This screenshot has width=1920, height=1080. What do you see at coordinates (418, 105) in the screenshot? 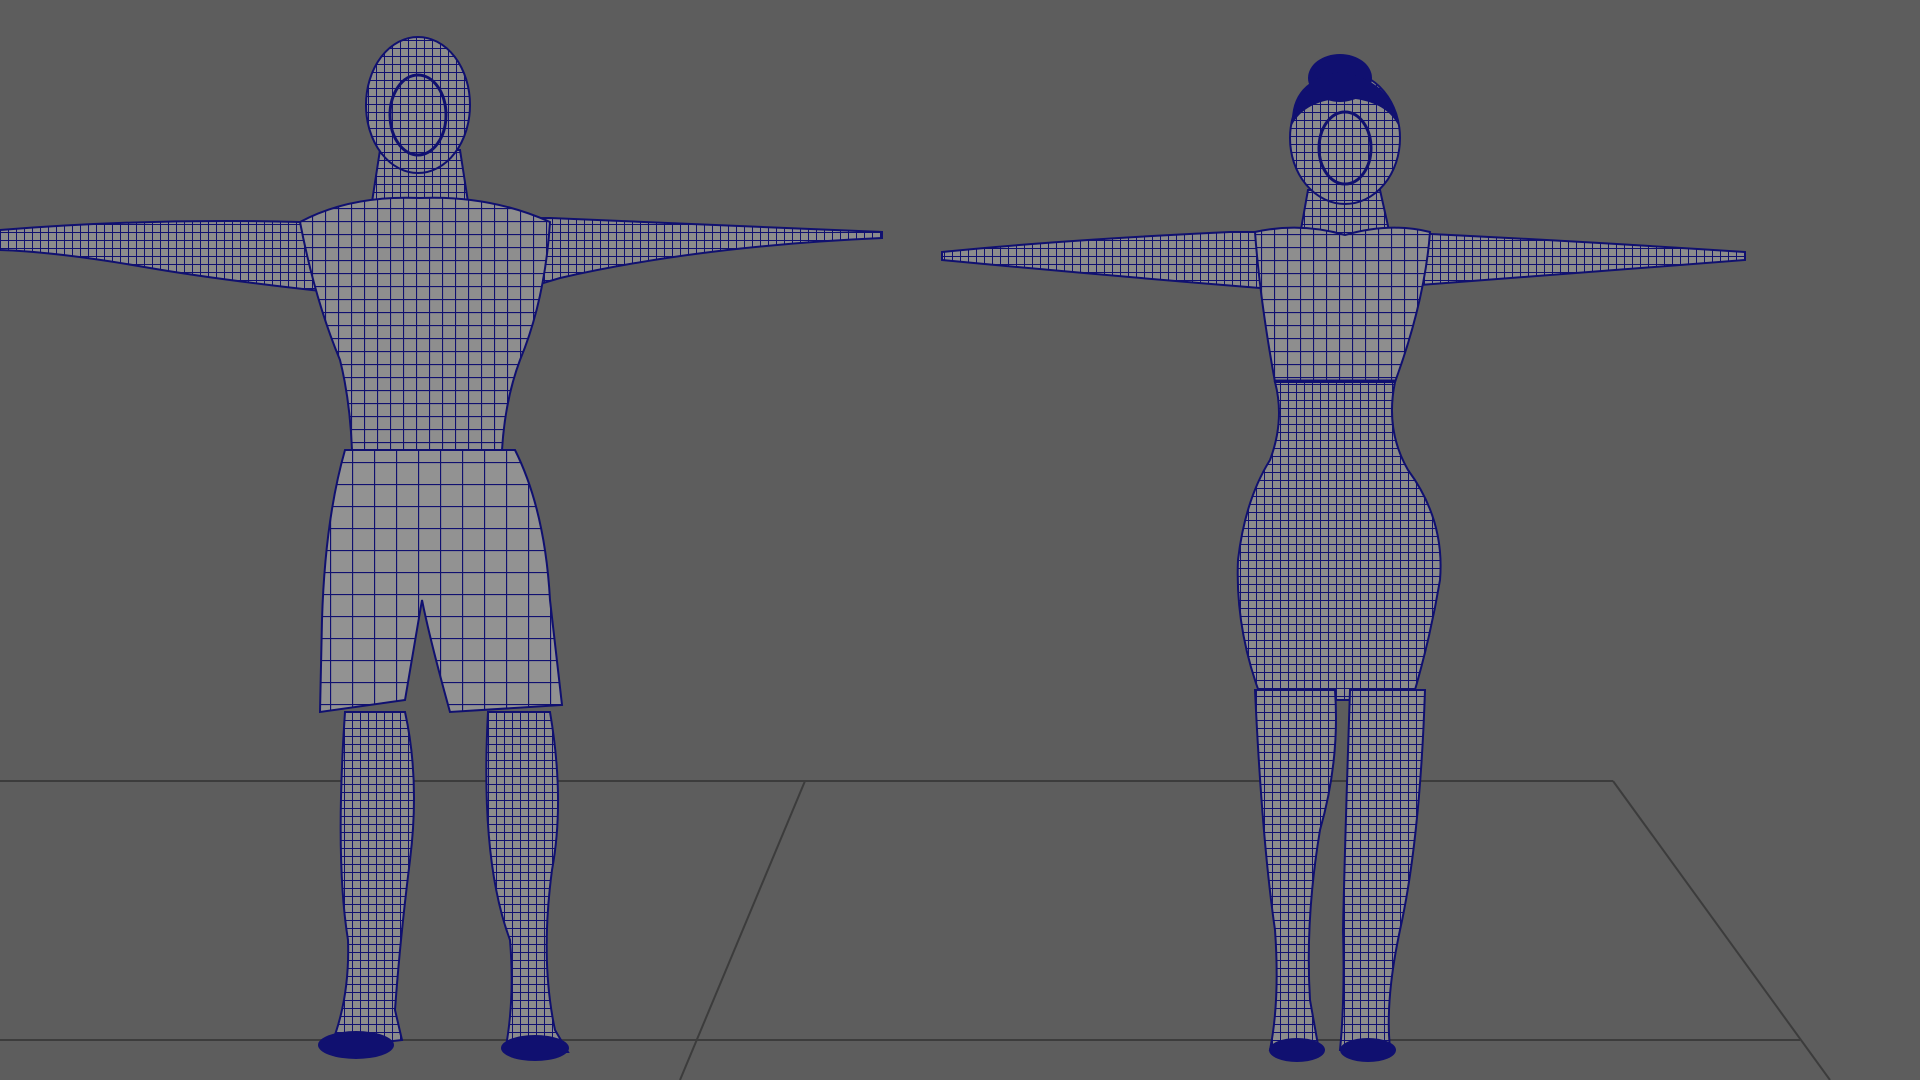
I see `male-head` at bounding box center [418, 105].